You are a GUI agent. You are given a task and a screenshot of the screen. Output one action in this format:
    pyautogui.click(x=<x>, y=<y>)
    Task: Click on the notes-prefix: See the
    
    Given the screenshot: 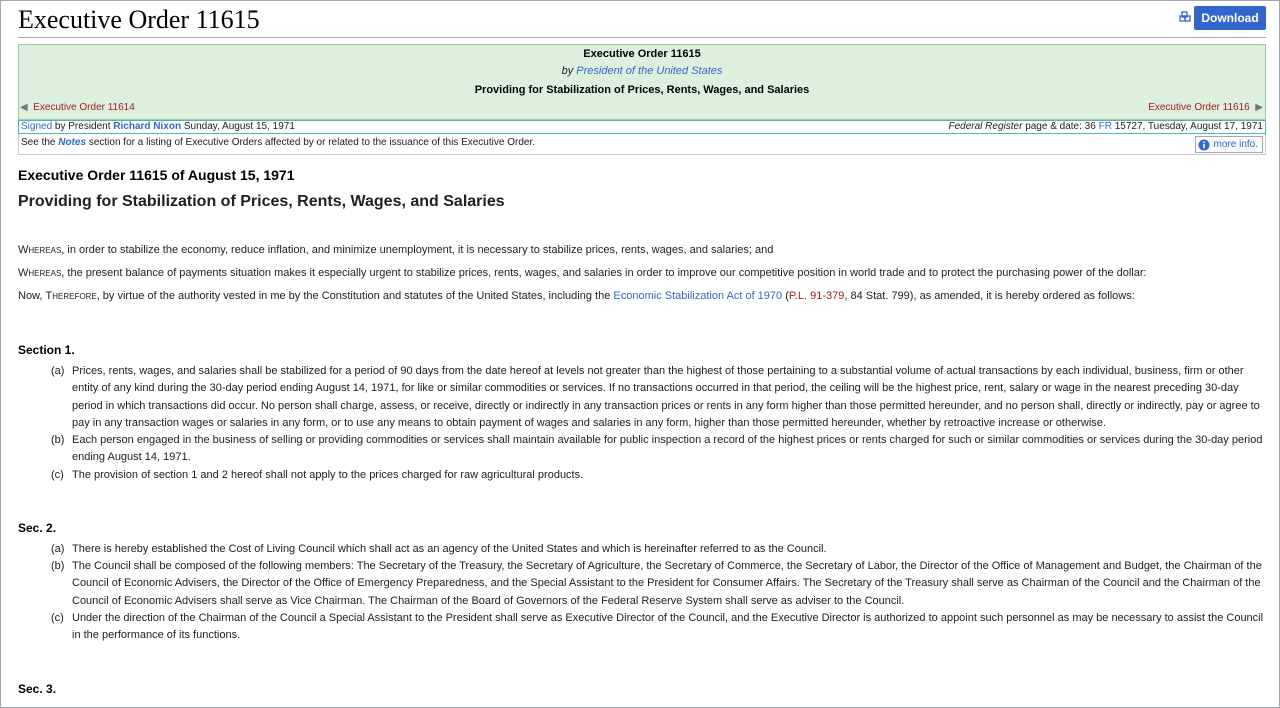 What is the action you would take?
    pyautogui.click(x=38, y=142)
    